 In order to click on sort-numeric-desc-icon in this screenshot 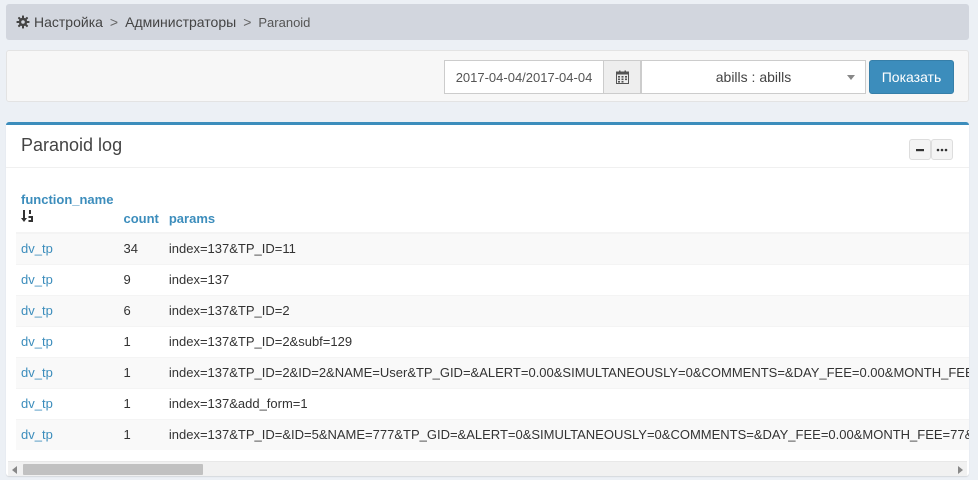, I will do `click(28, 216)`.